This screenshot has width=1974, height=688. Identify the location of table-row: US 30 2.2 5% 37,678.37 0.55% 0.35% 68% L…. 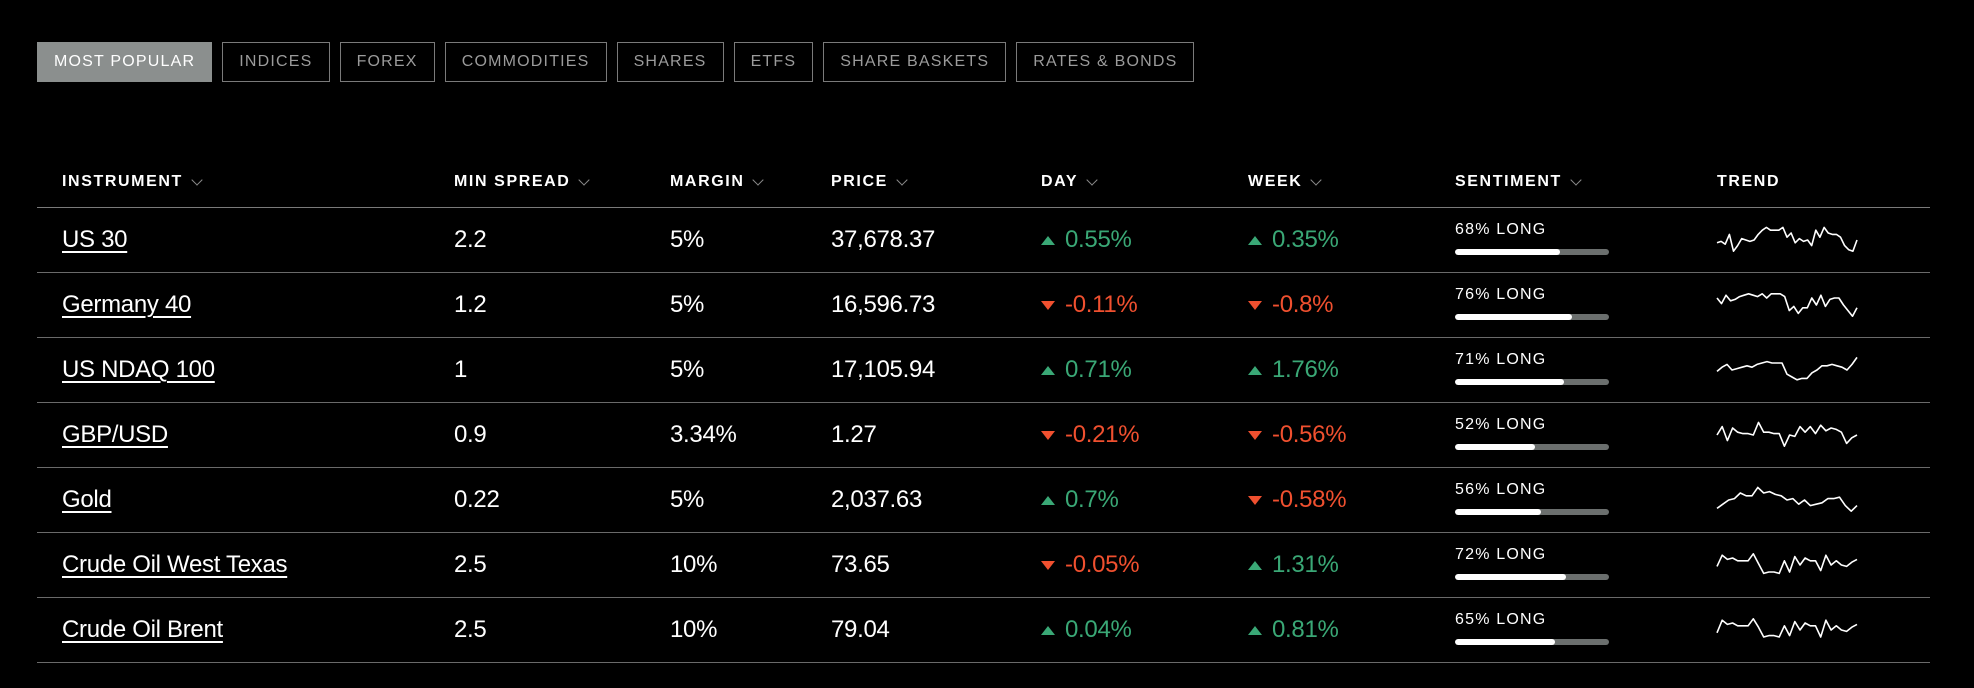
(983, 240).